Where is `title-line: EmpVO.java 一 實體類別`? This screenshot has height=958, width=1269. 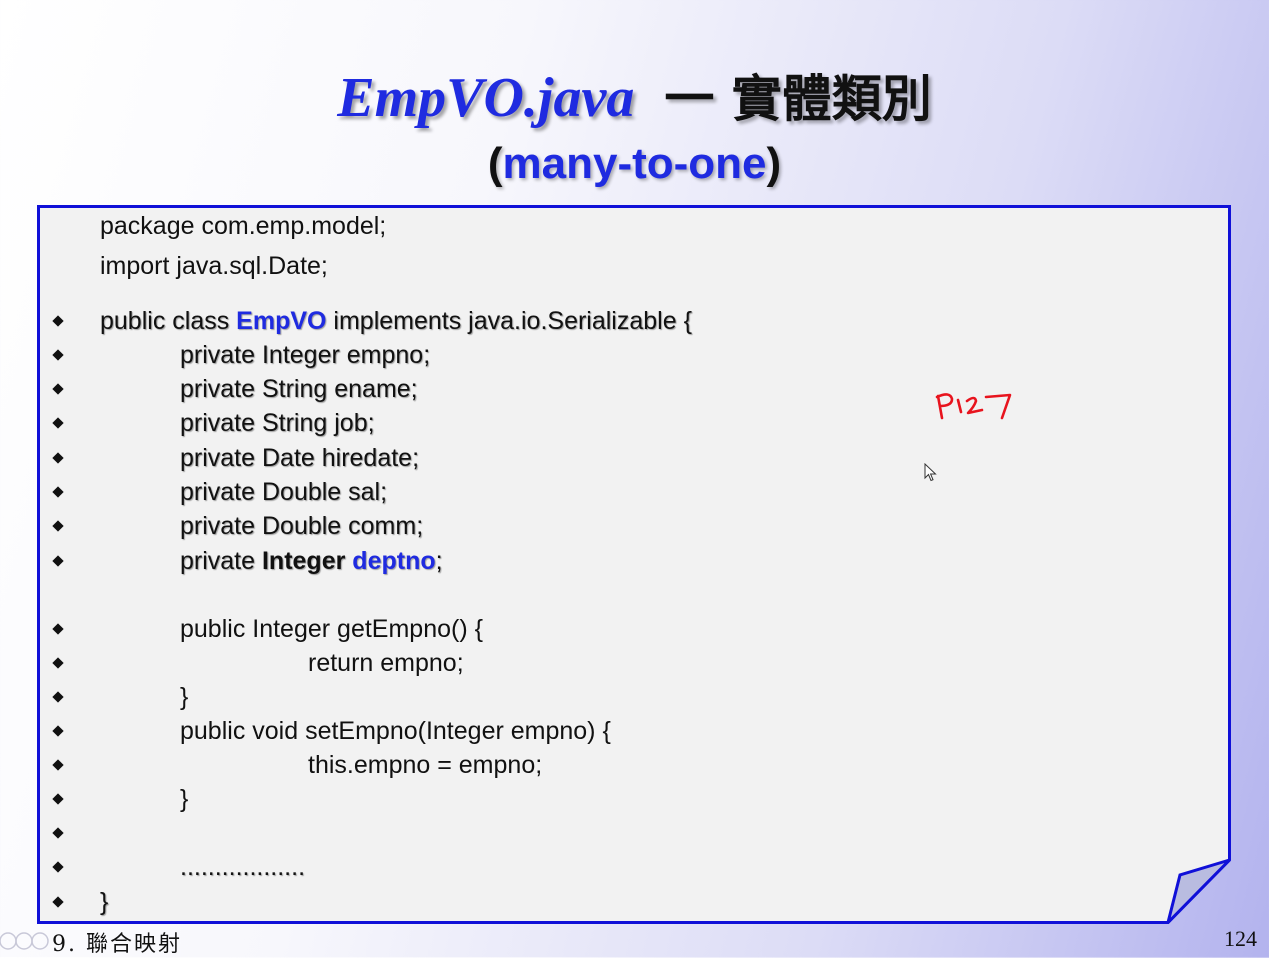
title-line: EmpVO.java 一 實體類別 is located at coordinates (634, 98).